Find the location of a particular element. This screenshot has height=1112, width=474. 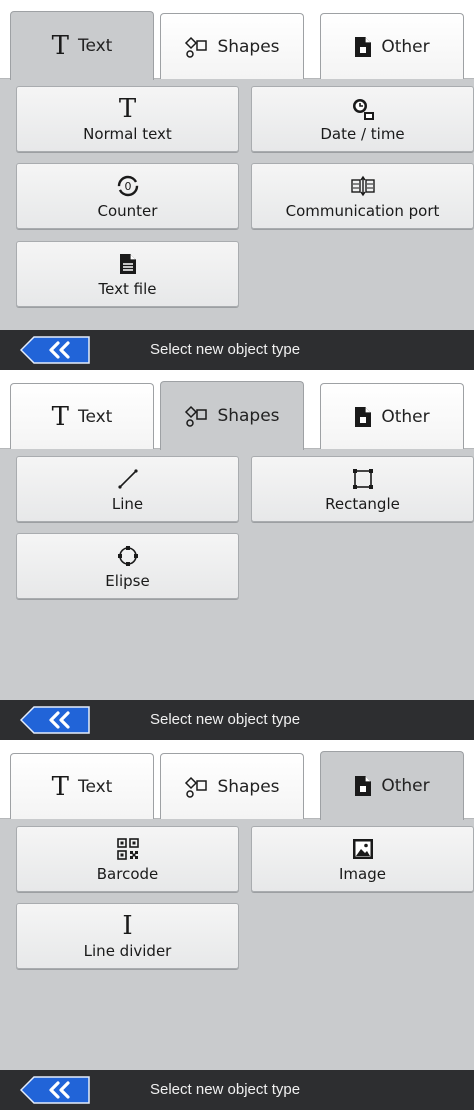

line-button: Line is located at coordinates (127, 489).